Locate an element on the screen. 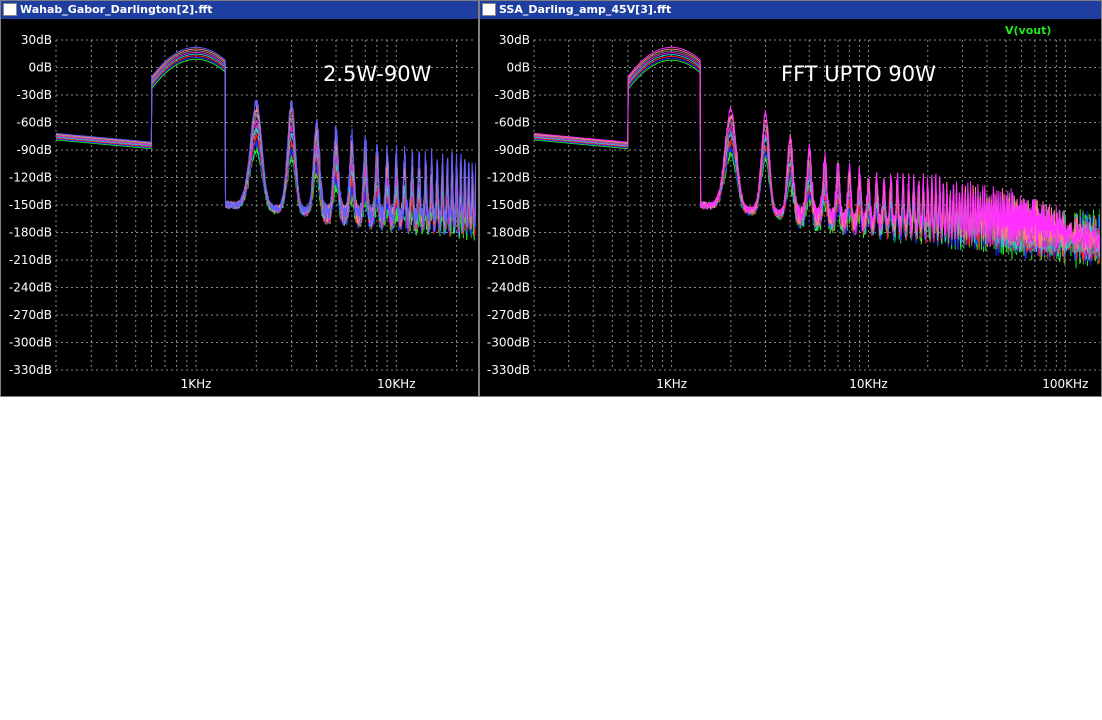  window-titlebar: Wahab_Gabor_Darlington[2].fft is located at coordinates (239, 10).